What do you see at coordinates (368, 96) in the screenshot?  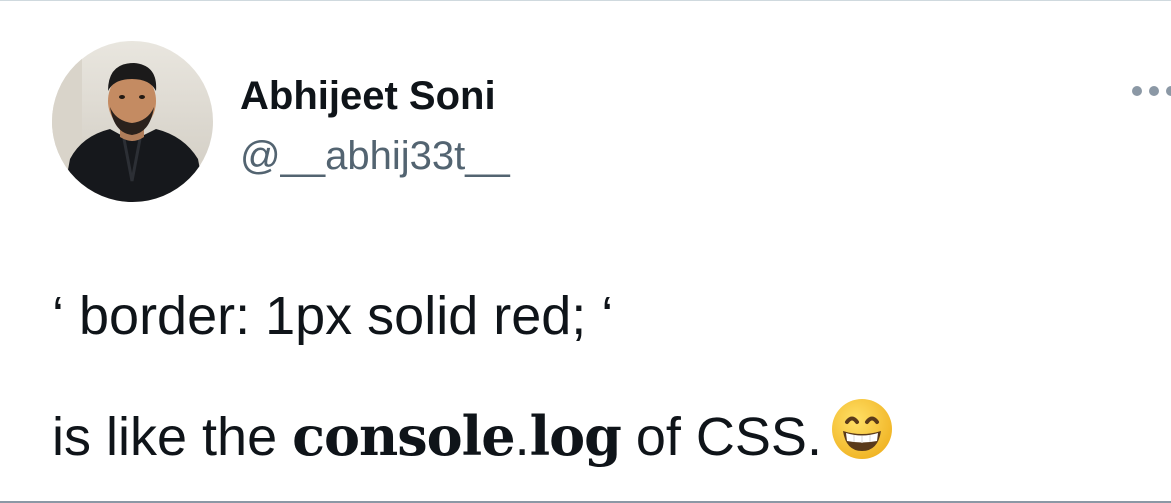 I see `author-display-name: Abhijeet Soni` at bounding box center [368, 96].